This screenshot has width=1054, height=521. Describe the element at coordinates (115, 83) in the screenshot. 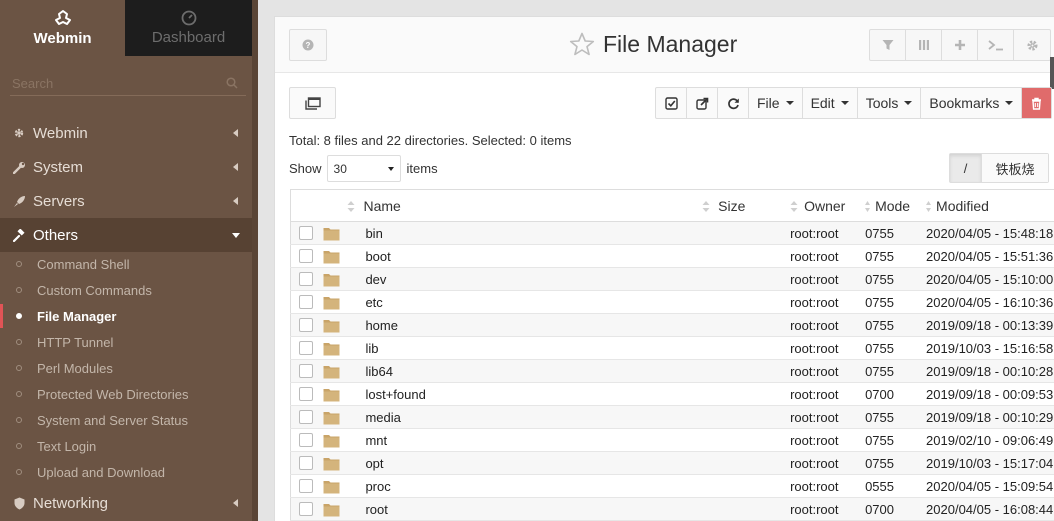

I see `search-input` at that location.